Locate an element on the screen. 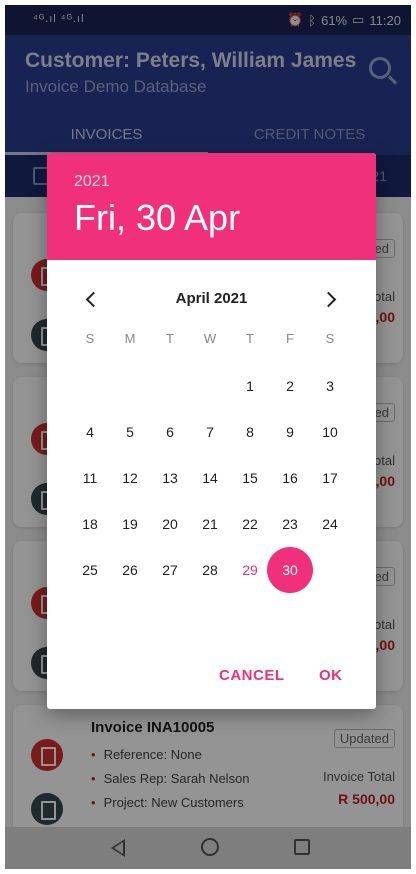 The image size is (416, 874). calendar-day: 3 is located at coordinates (330, 386).